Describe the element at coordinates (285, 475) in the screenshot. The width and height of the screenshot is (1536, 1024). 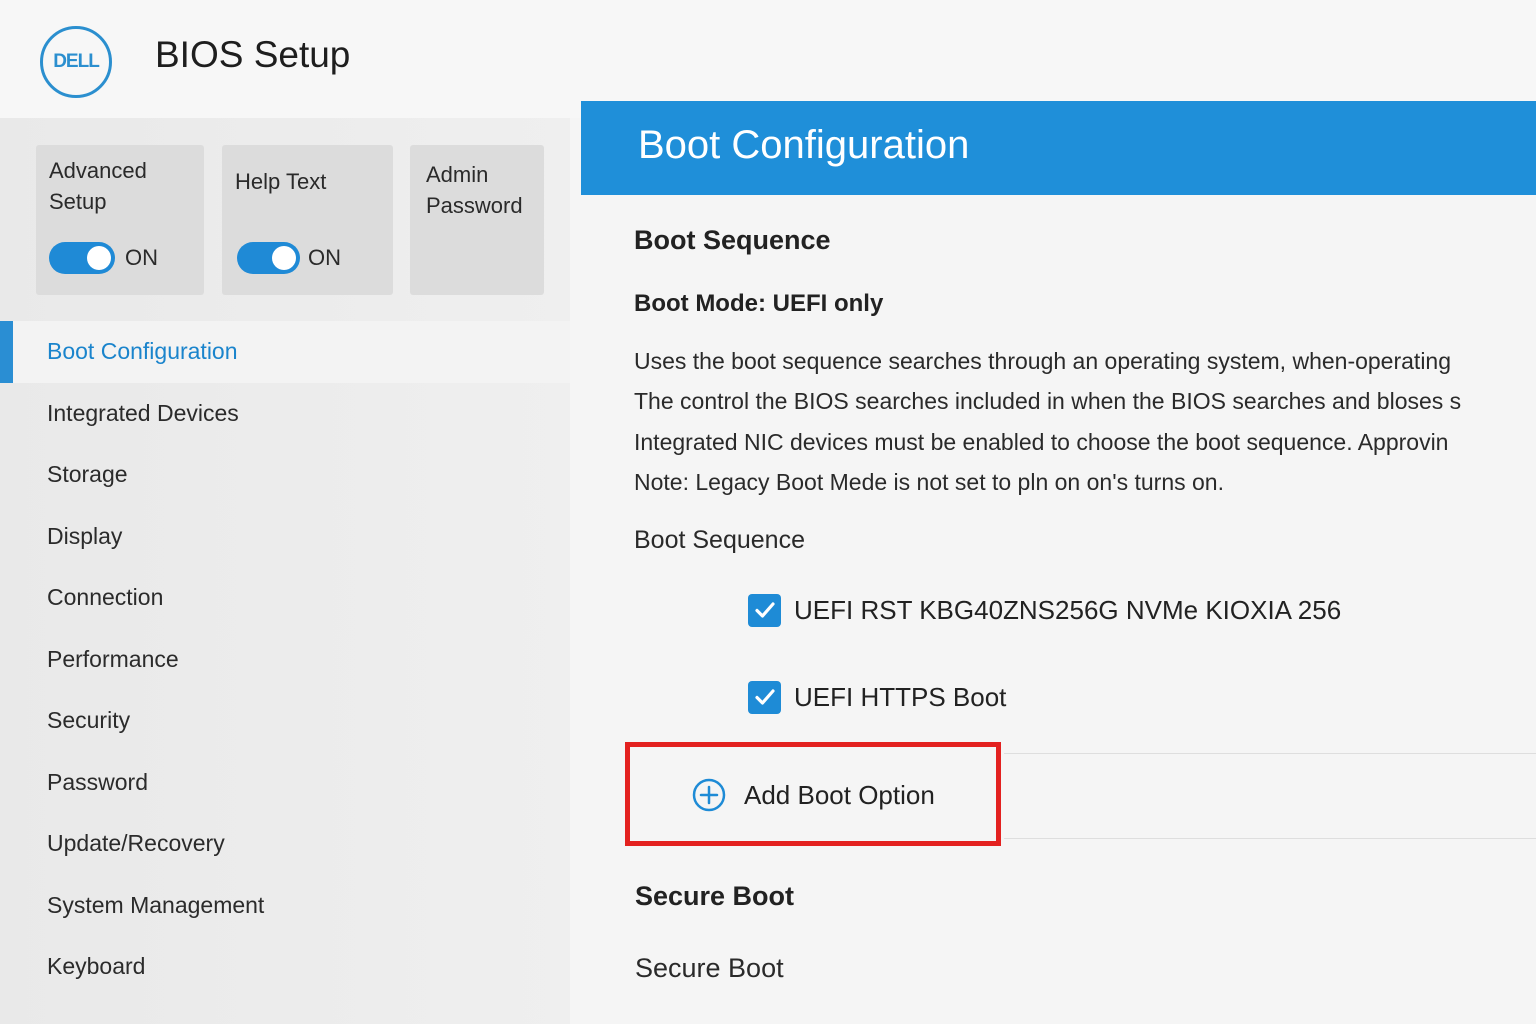
I see `sidebar-item-storage: Storage` at that location.